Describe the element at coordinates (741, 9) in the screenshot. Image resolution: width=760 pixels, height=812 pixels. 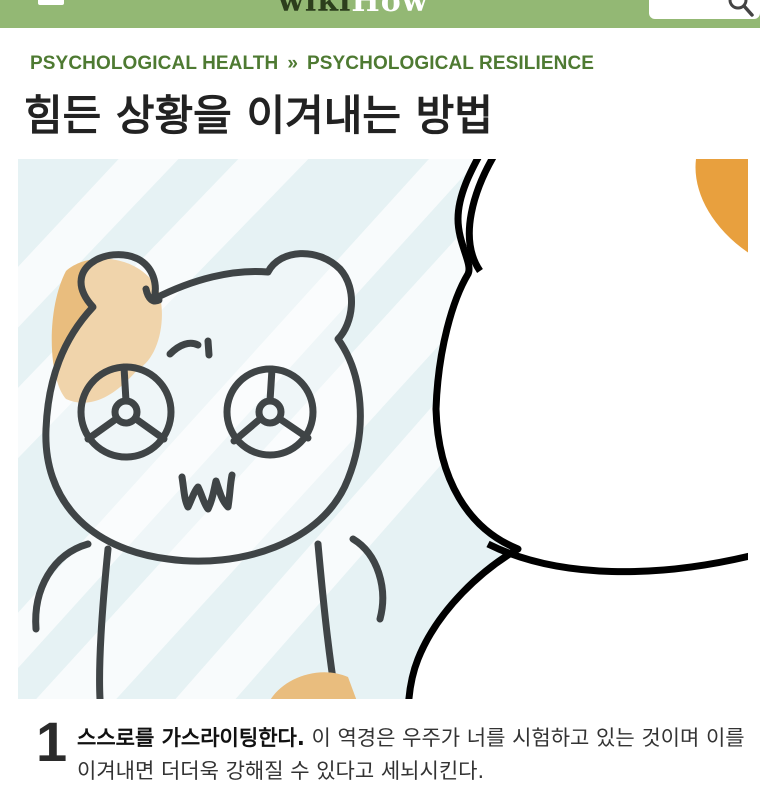
I see `search-icon` at that location.